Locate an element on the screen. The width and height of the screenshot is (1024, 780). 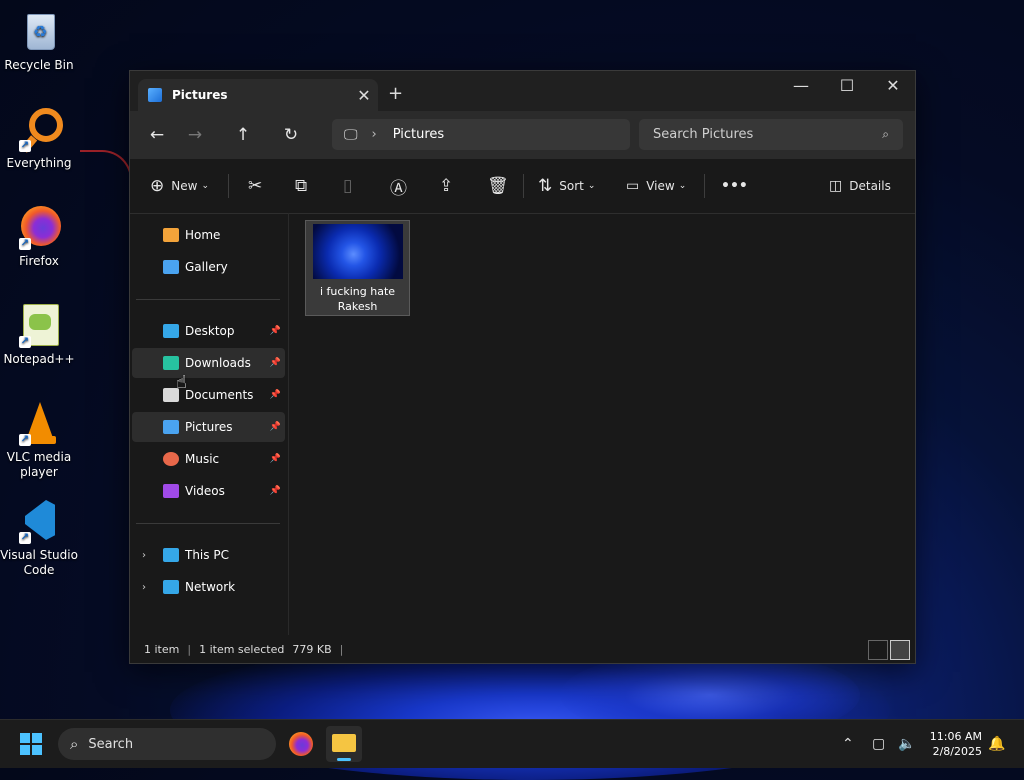
nav-network: › Network is located at coordinates (208, 587).